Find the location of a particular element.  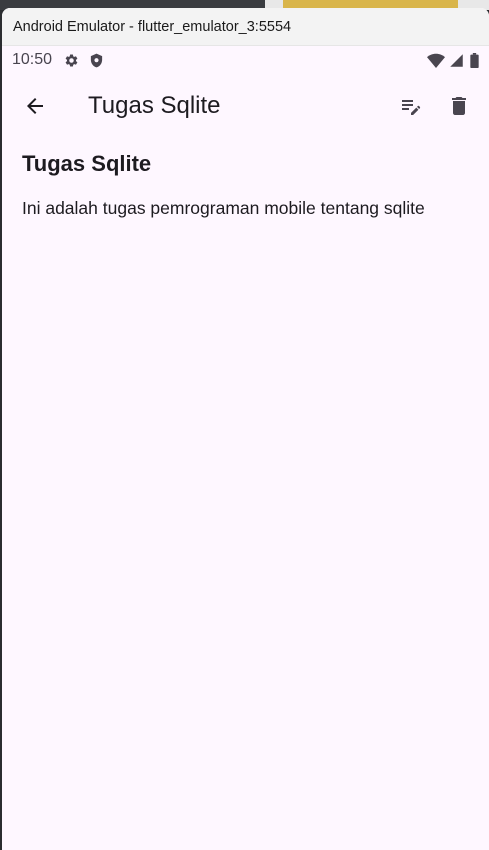

status-bar: 10:50 is located at coordinates (245, 60).